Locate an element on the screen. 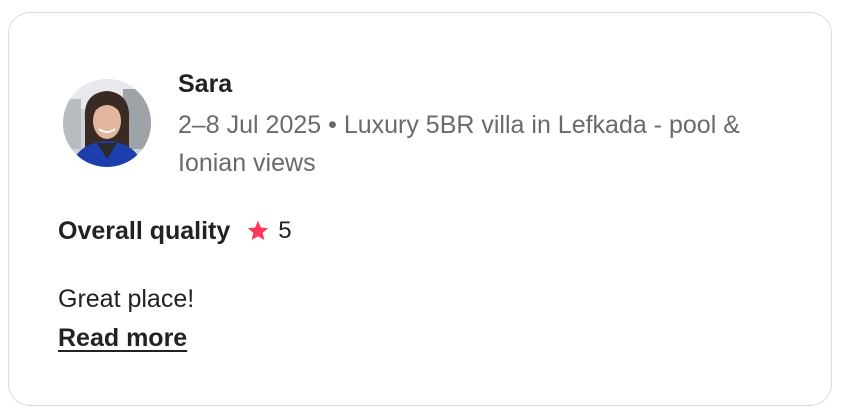 The width and height of the screenshot is (846, 420). reviewer-avatar is located at coordinates (107, 123).